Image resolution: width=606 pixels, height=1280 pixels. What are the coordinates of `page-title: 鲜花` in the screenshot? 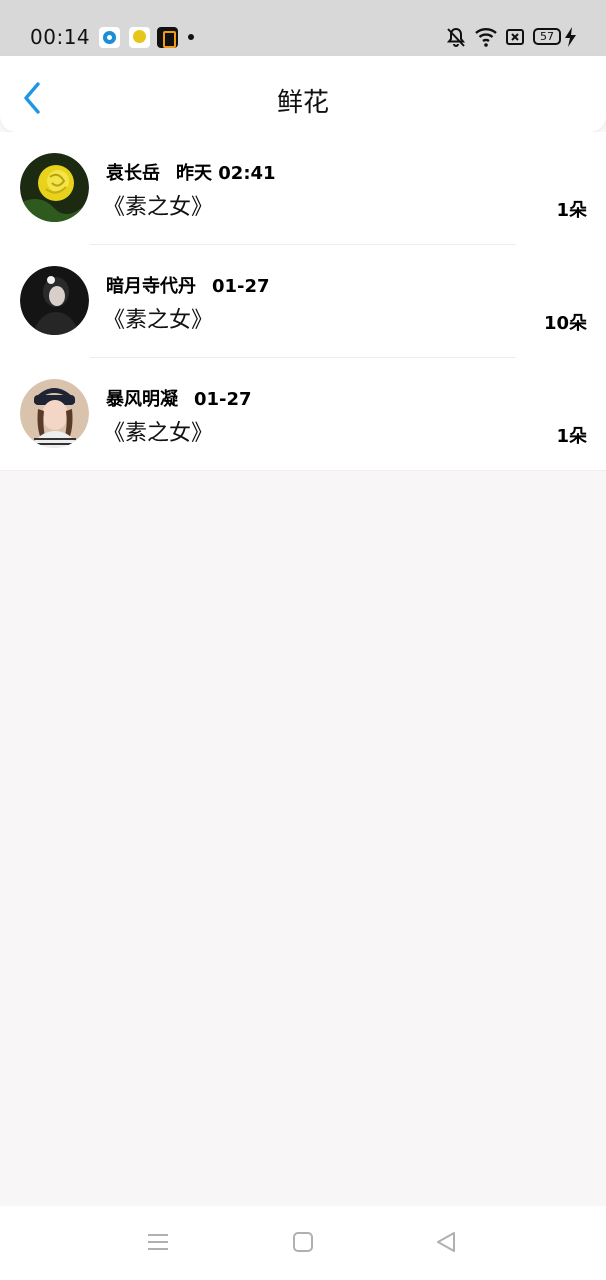 It's located at (302, 103).